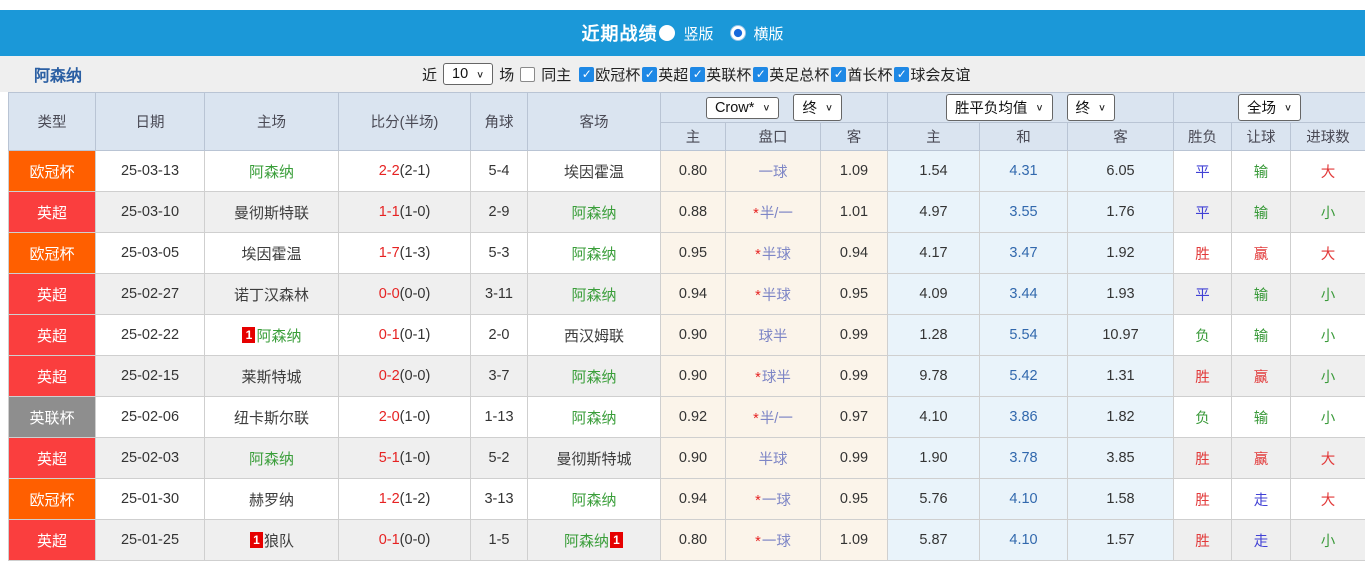 The height and width of the screenshot is (564, 1365). What do you see at coordinates (609, 74) in the screenshot?
I see `competition-filter-checkbox: ✓ 欧冠杯` at bounding box center [609, 74].